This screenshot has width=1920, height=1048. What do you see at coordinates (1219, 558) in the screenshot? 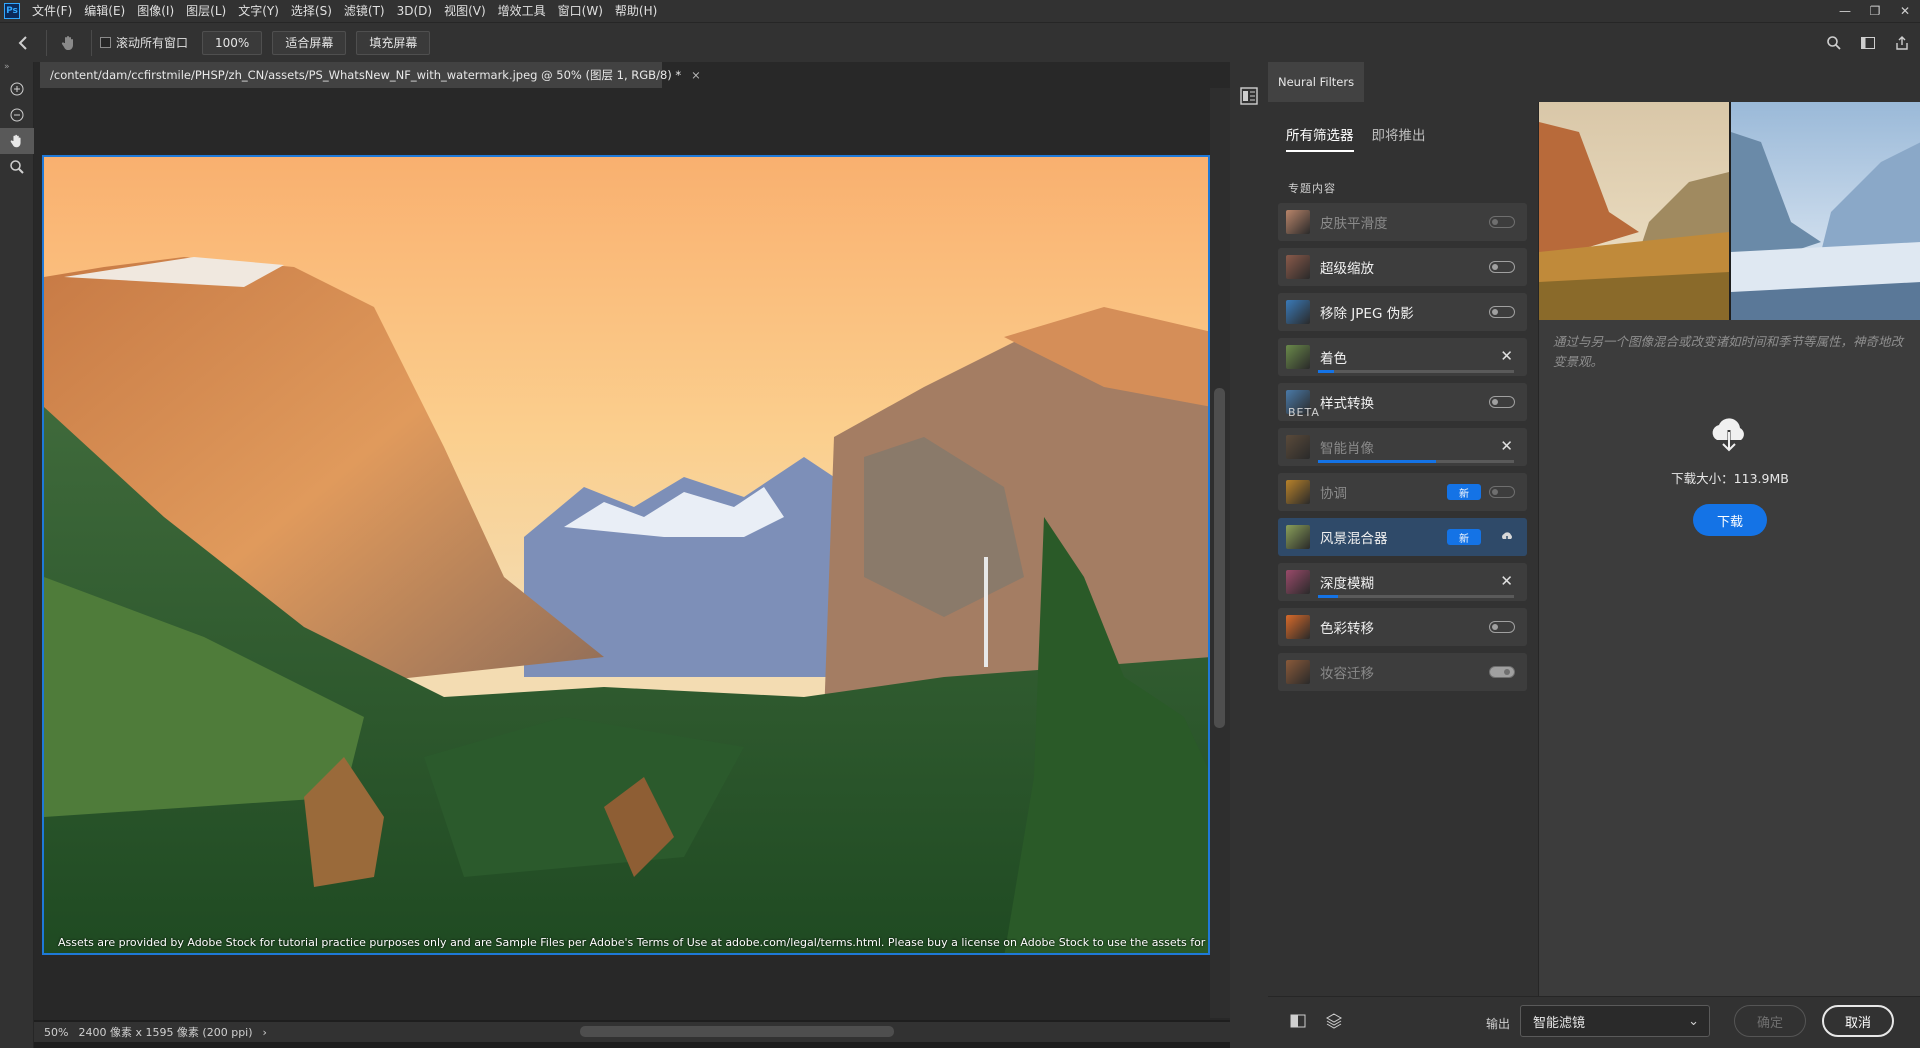
I see `scrollbar-thumb` at bounding box center [1219, 558].